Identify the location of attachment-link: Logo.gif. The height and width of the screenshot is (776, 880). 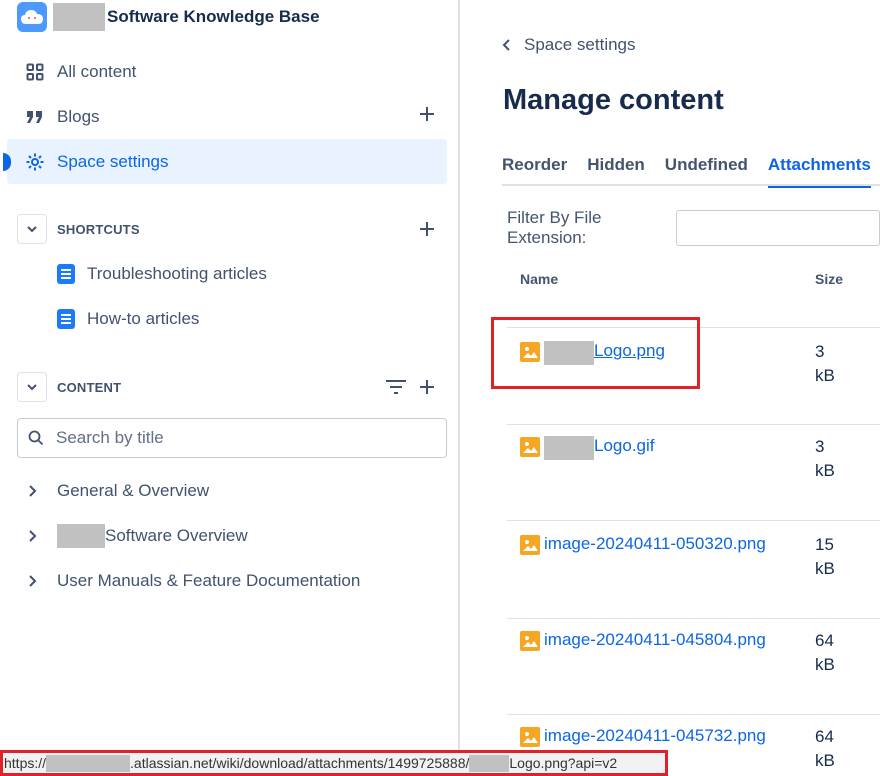
(624, 446).